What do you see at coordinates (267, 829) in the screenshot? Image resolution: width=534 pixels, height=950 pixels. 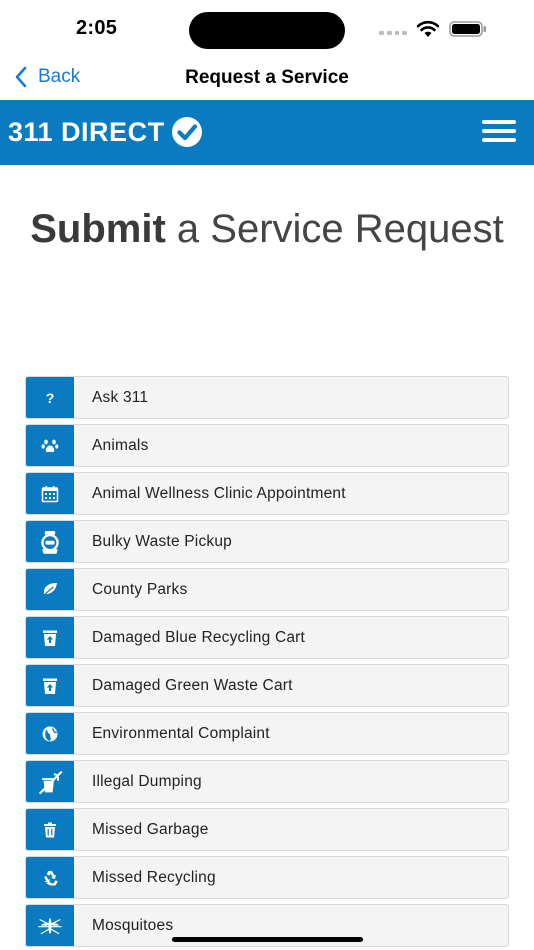 I see `service-item-missed-garbage: Missed Garbage` at bounding box center [267, 829].